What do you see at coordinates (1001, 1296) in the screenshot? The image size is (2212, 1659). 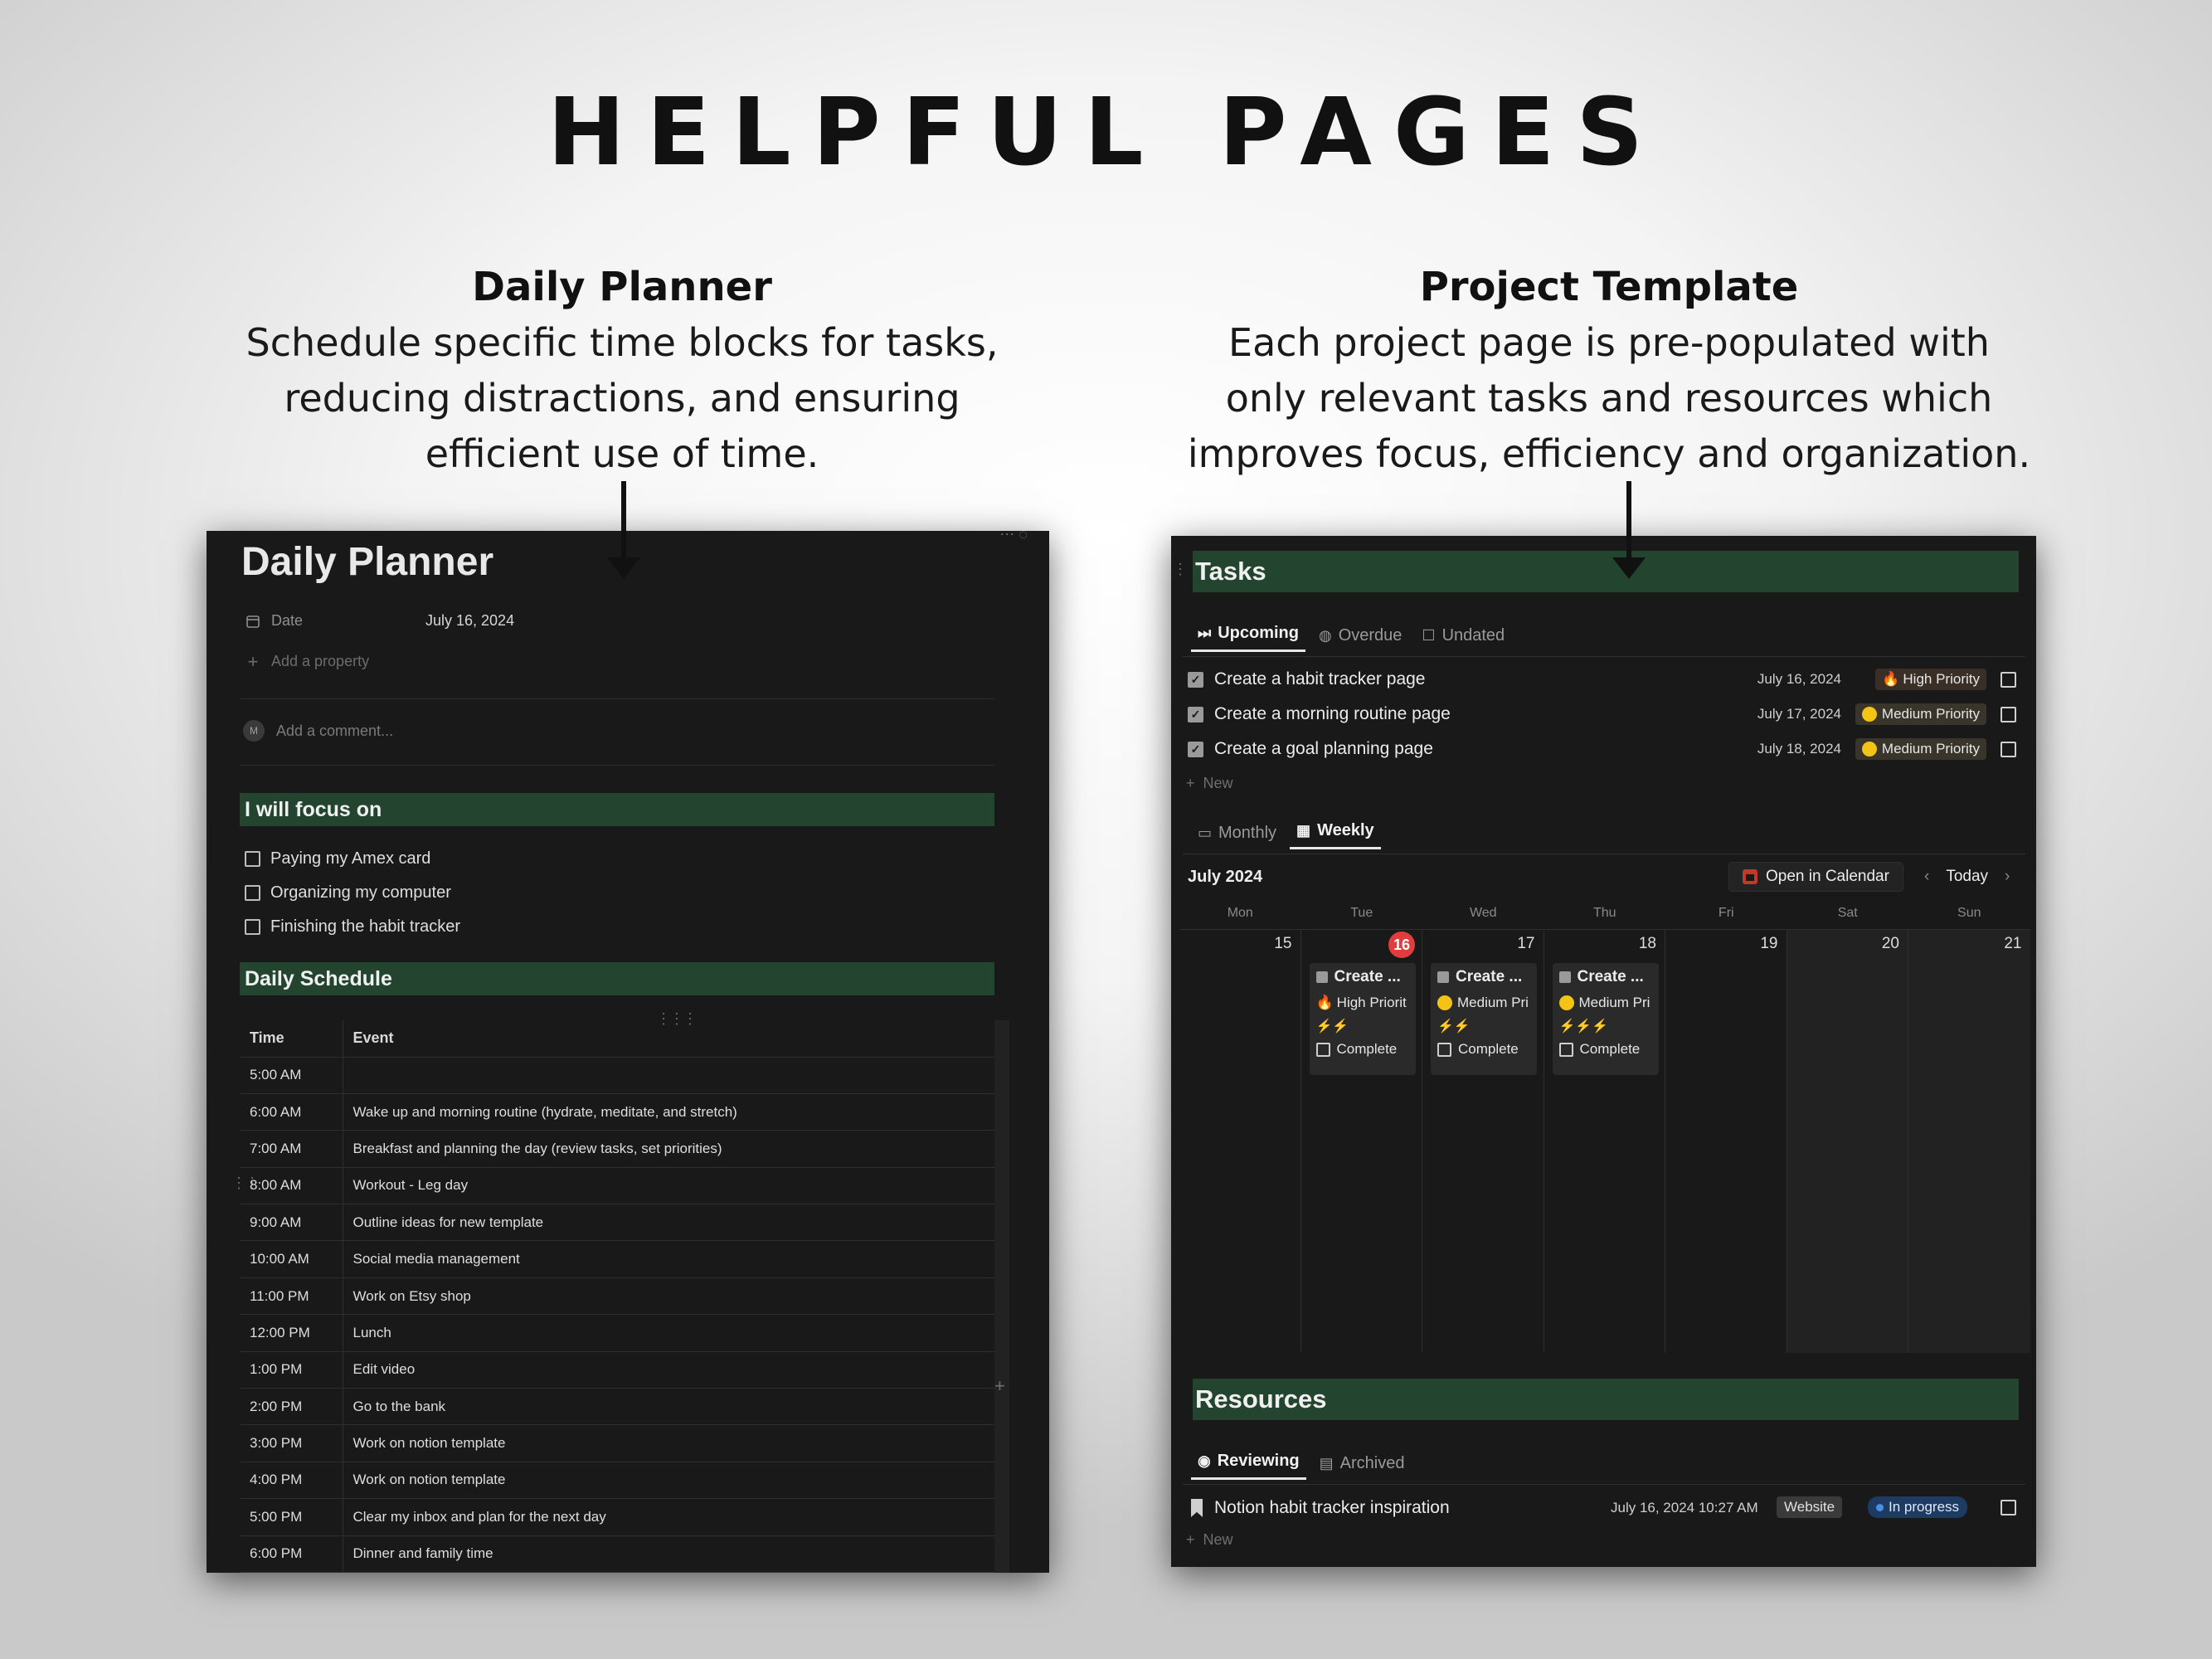 I see `table-scrollbar` at bounding box center [1001, 1296].